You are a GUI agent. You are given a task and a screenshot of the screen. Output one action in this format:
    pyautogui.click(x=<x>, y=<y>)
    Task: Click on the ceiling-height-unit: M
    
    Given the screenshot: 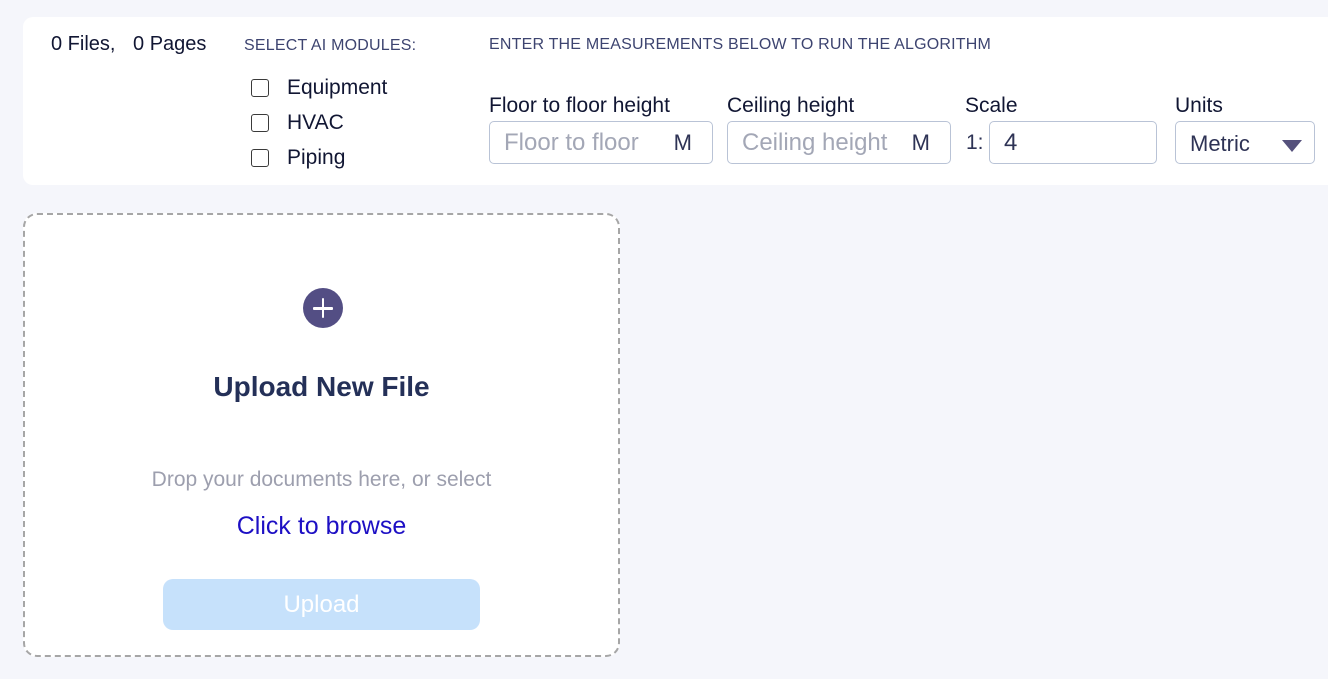 What is the action you would take?
    pyautogui.click(x=920, y=142)
    